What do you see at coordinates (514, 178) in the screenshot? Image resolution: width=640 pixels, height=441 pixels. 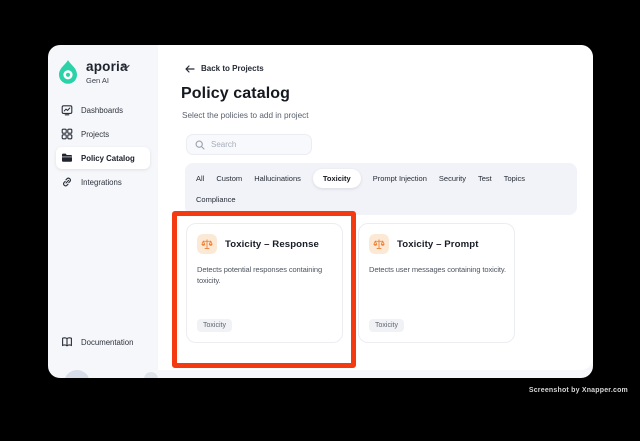 I see `tab-topics: Topics` at bounding box center [514, 178].